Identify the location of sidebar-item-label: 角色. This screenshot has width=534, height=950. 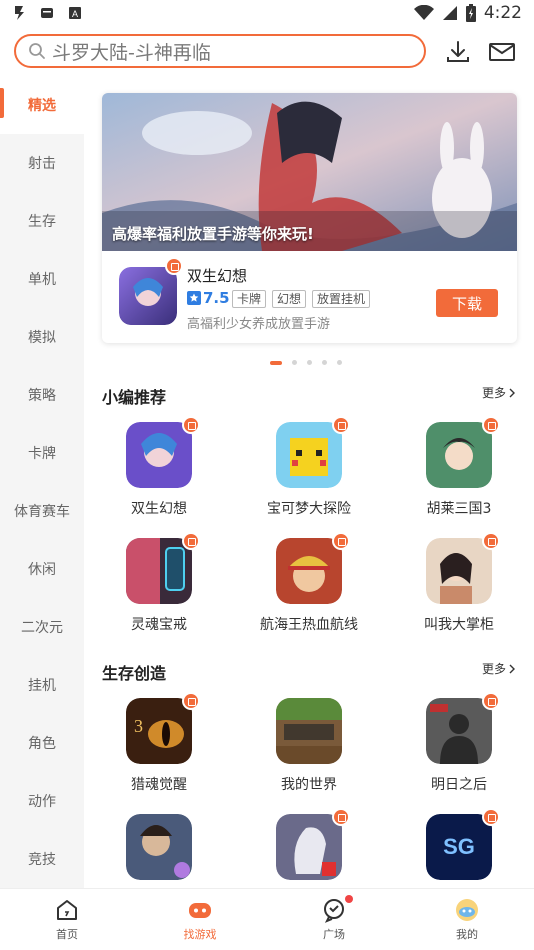
(42, 744).